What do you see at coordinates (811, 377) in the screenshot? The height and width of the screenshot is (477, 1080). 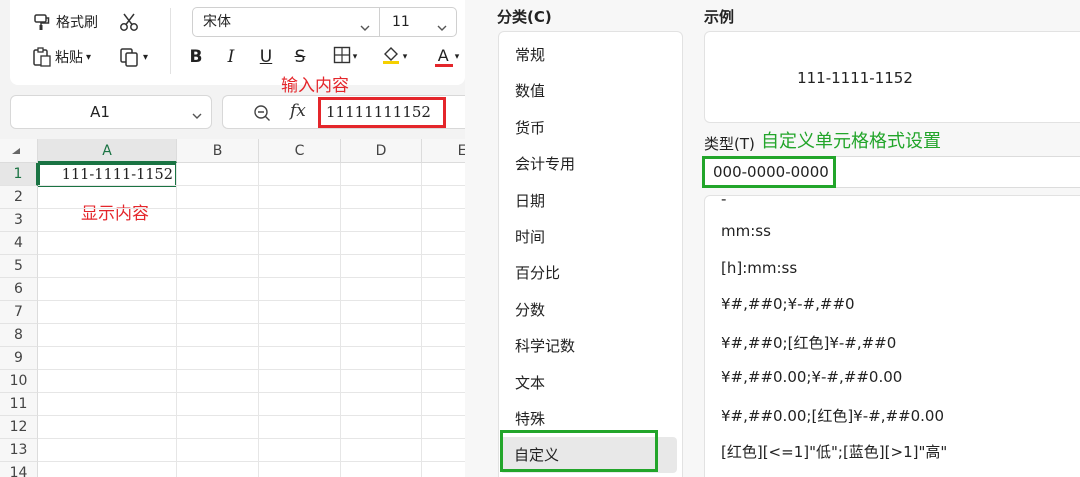 I see `format-code-item: ¥#,##0.00;¥-#,##0.00` at bounding box center [811, 377].